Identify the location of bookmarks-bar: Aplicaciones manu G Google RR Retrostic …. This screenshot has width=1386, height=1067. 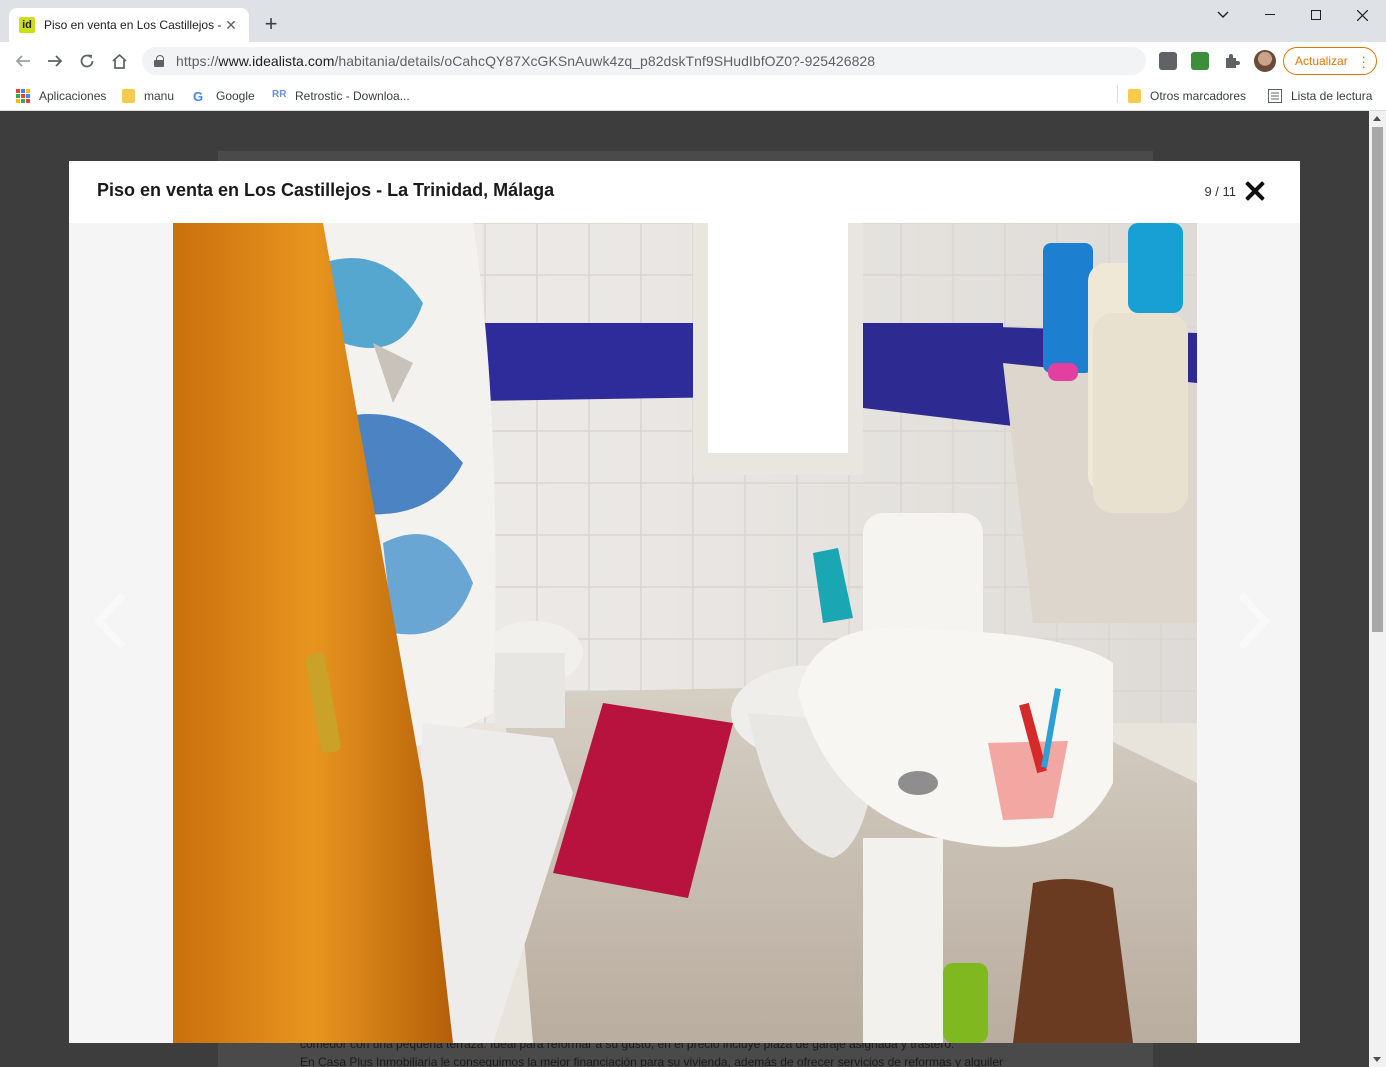
(693, 95).